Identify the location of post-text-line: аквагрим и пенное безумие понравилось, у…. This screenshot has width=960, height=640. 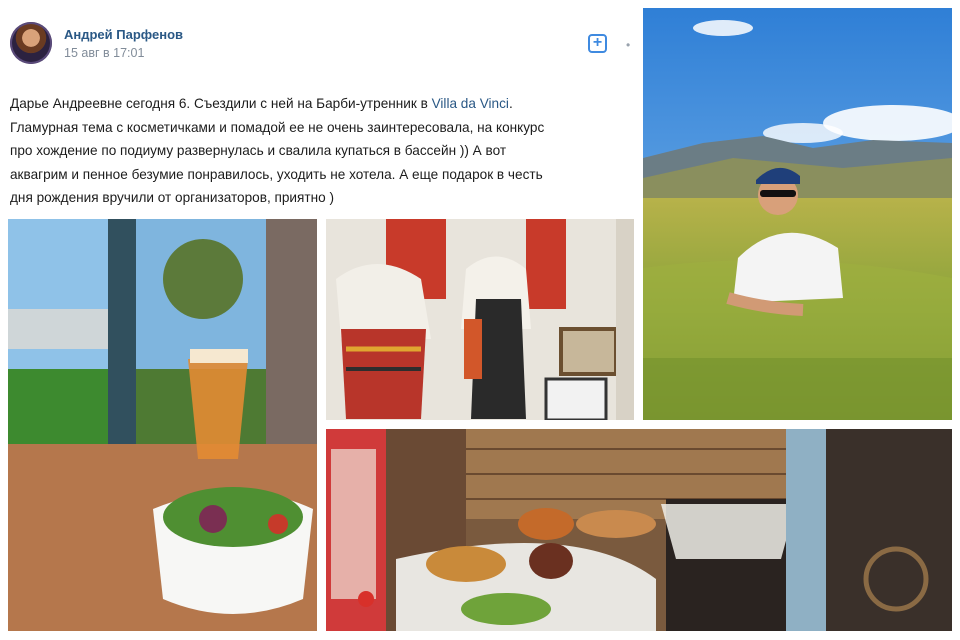
(276, 174).